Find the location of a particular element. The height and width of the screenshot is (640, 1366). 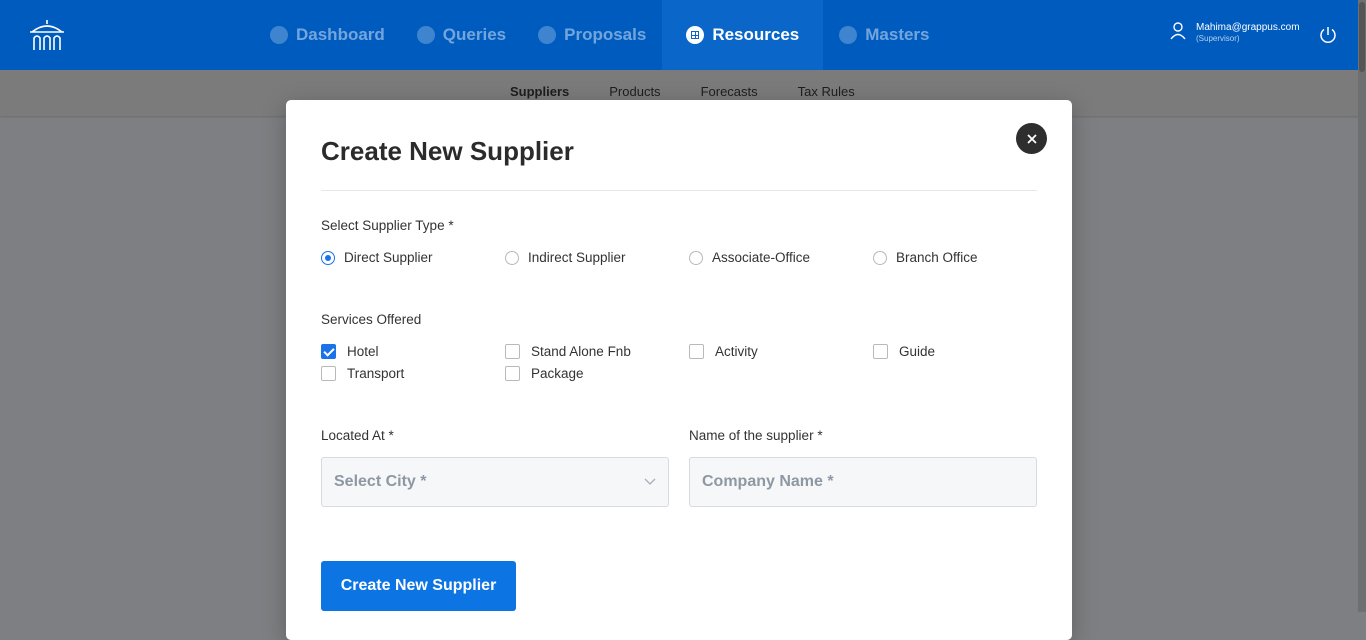

masters-icon is located at coordinates (848, 35).